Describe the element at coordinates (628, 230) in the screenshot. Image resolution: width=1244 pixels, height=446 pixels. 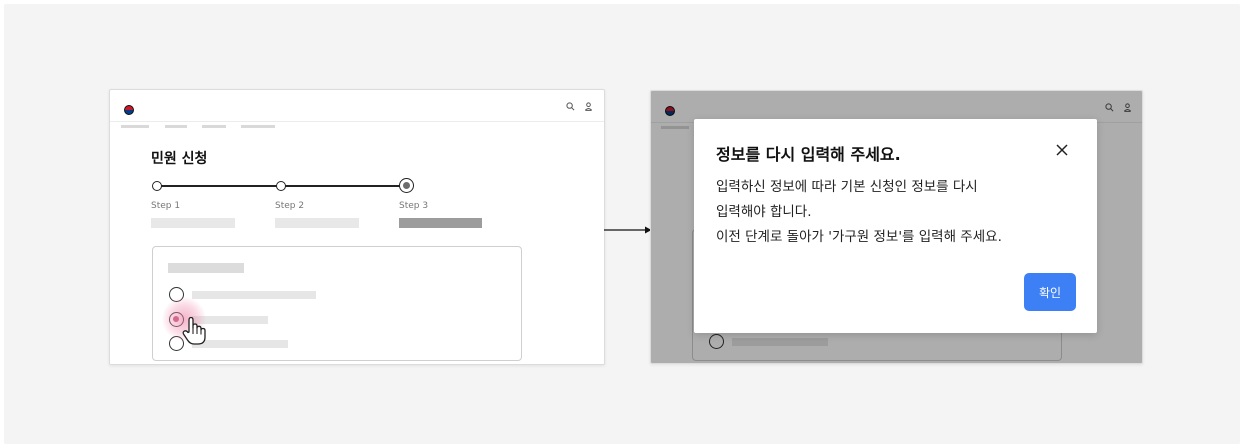
I see `right-arrow-icon` at that location.